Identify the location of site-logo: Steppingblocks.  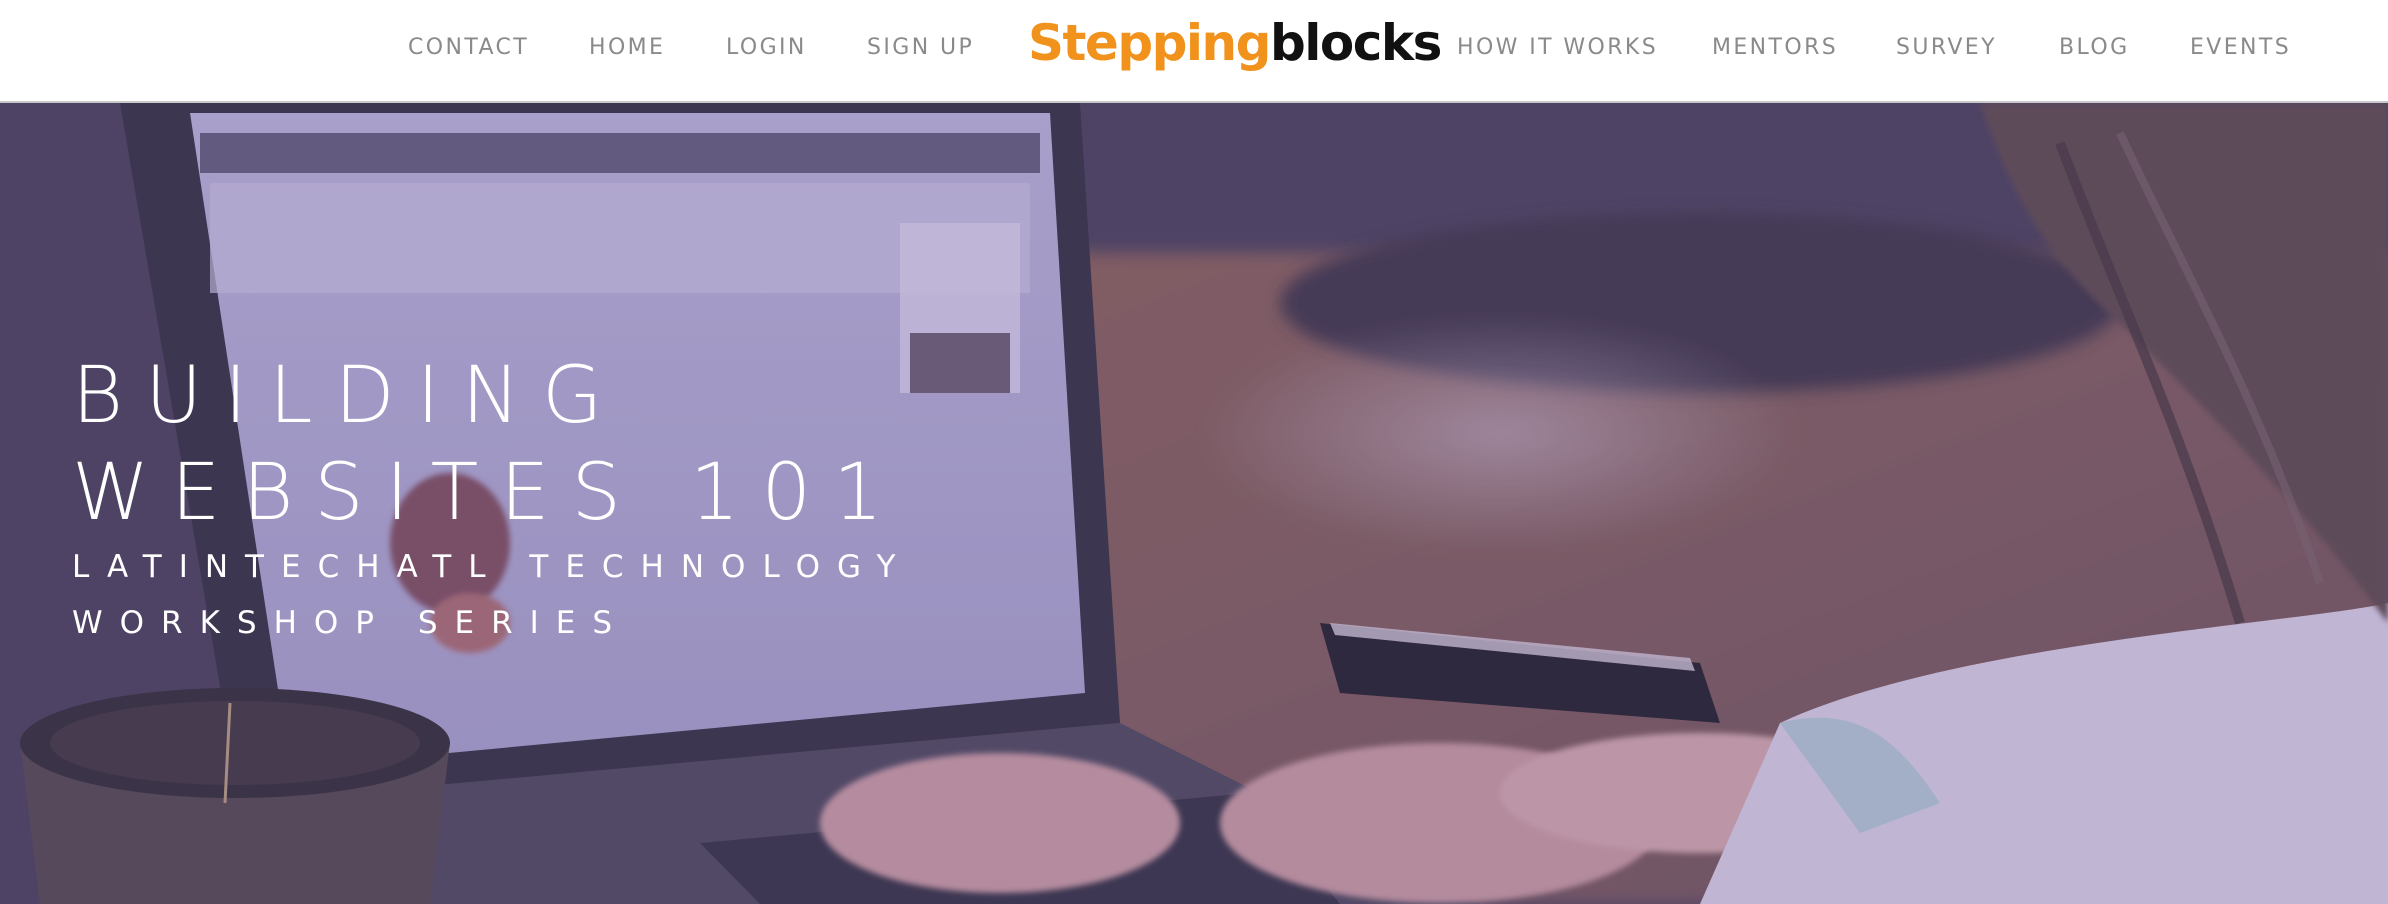
(1235, 43).